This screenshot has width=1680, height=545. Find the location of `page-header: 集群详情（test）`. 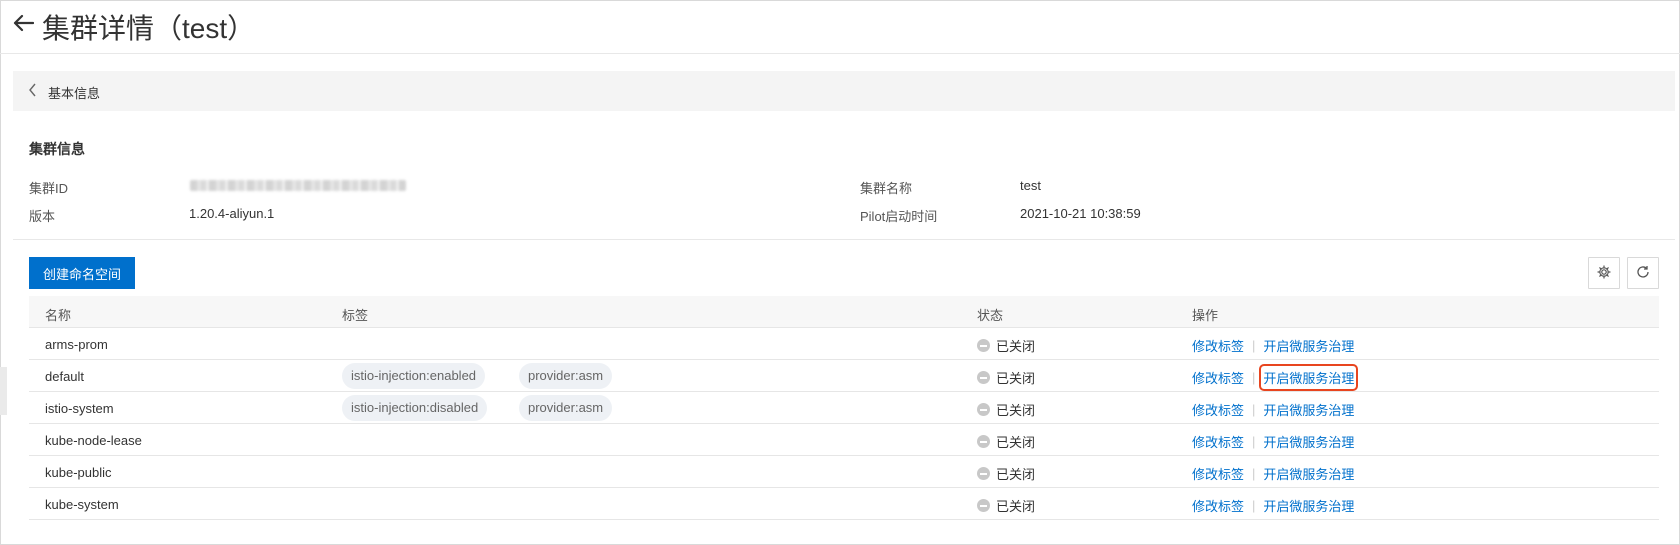

page-header: 集群详情（test） is located at coordinates (840, 27).